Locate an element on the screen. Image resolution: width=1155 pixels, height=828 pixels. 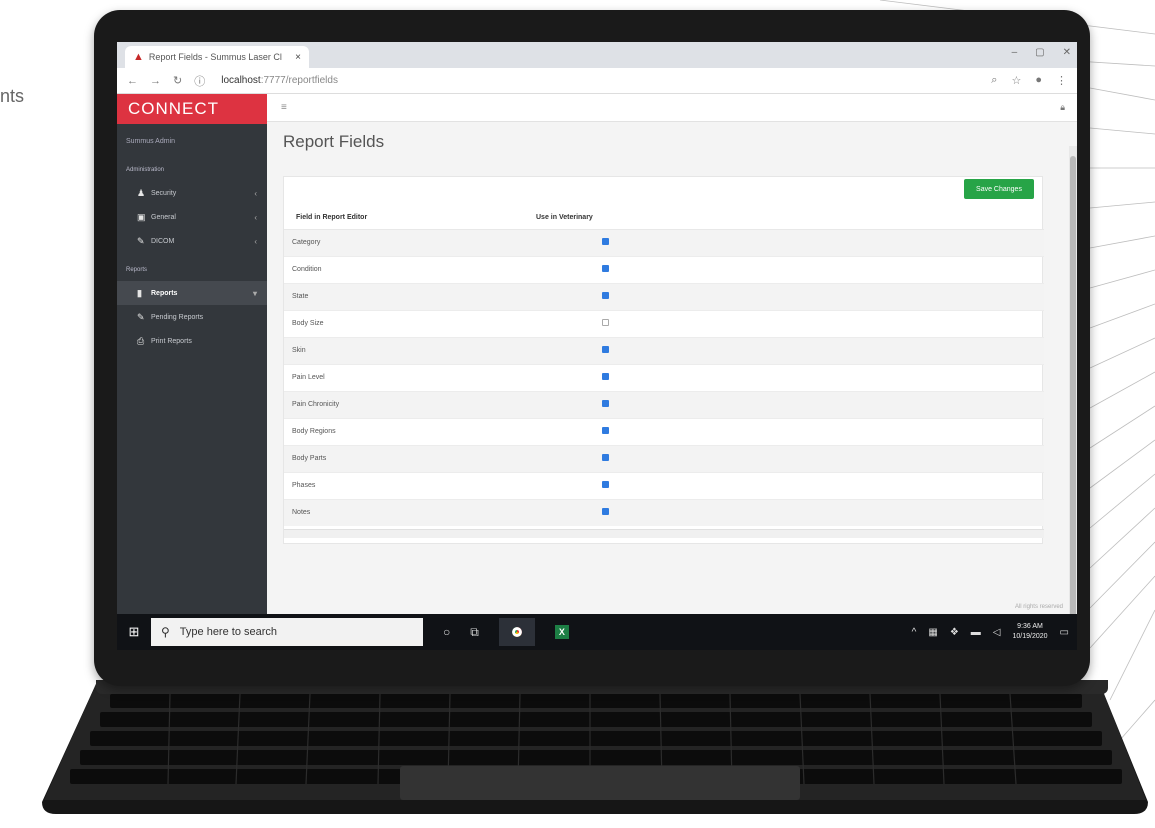
column-header-use: Use in Veterinary is located at coordinates (784, 218).